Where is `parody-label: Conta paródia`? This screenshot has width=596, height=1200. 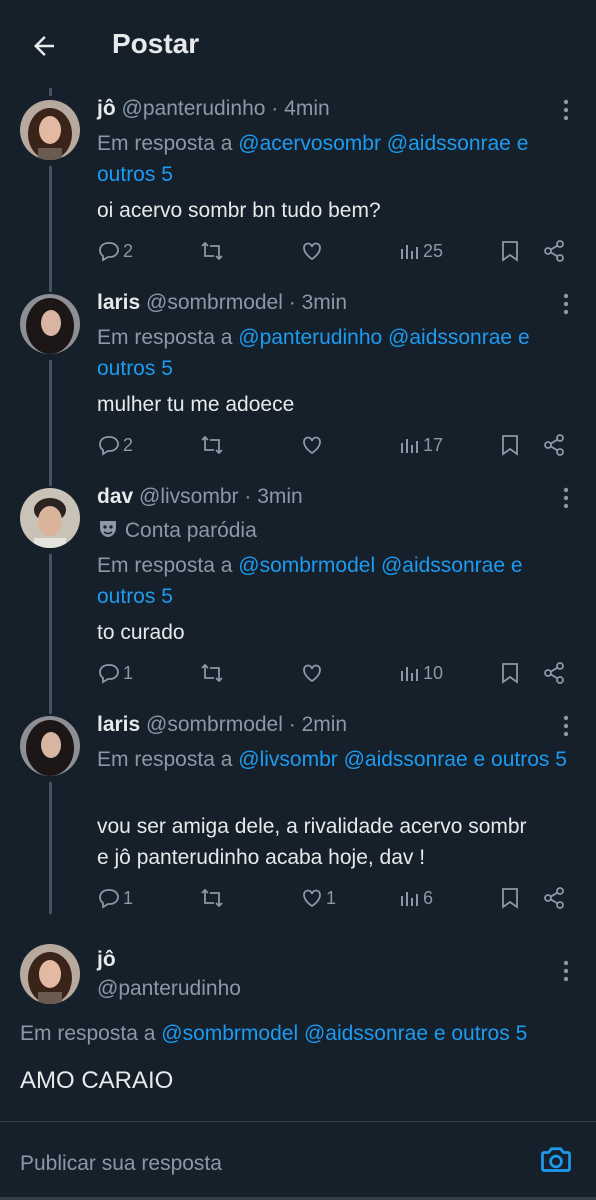 parody-label: Conta paródia is located at coordinates (177, 530).